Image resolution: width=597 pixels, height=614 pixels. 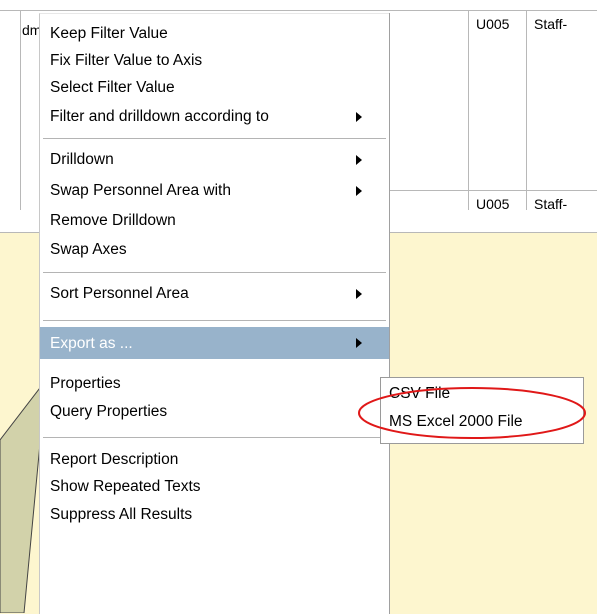 I want to click on menu-item-label: Sort Personnel Area, so click(x=119, y=293).